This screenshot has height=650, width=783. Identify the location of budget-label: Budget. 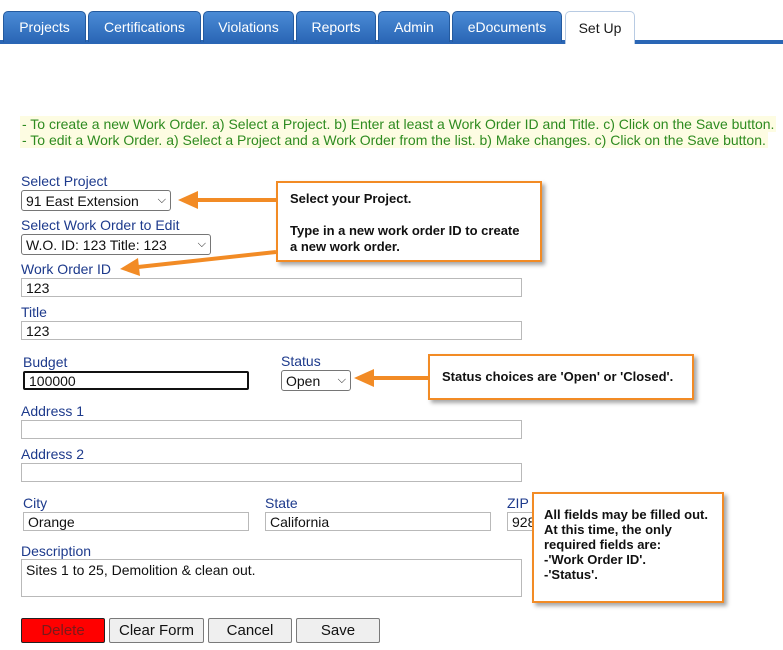
(45, 362).